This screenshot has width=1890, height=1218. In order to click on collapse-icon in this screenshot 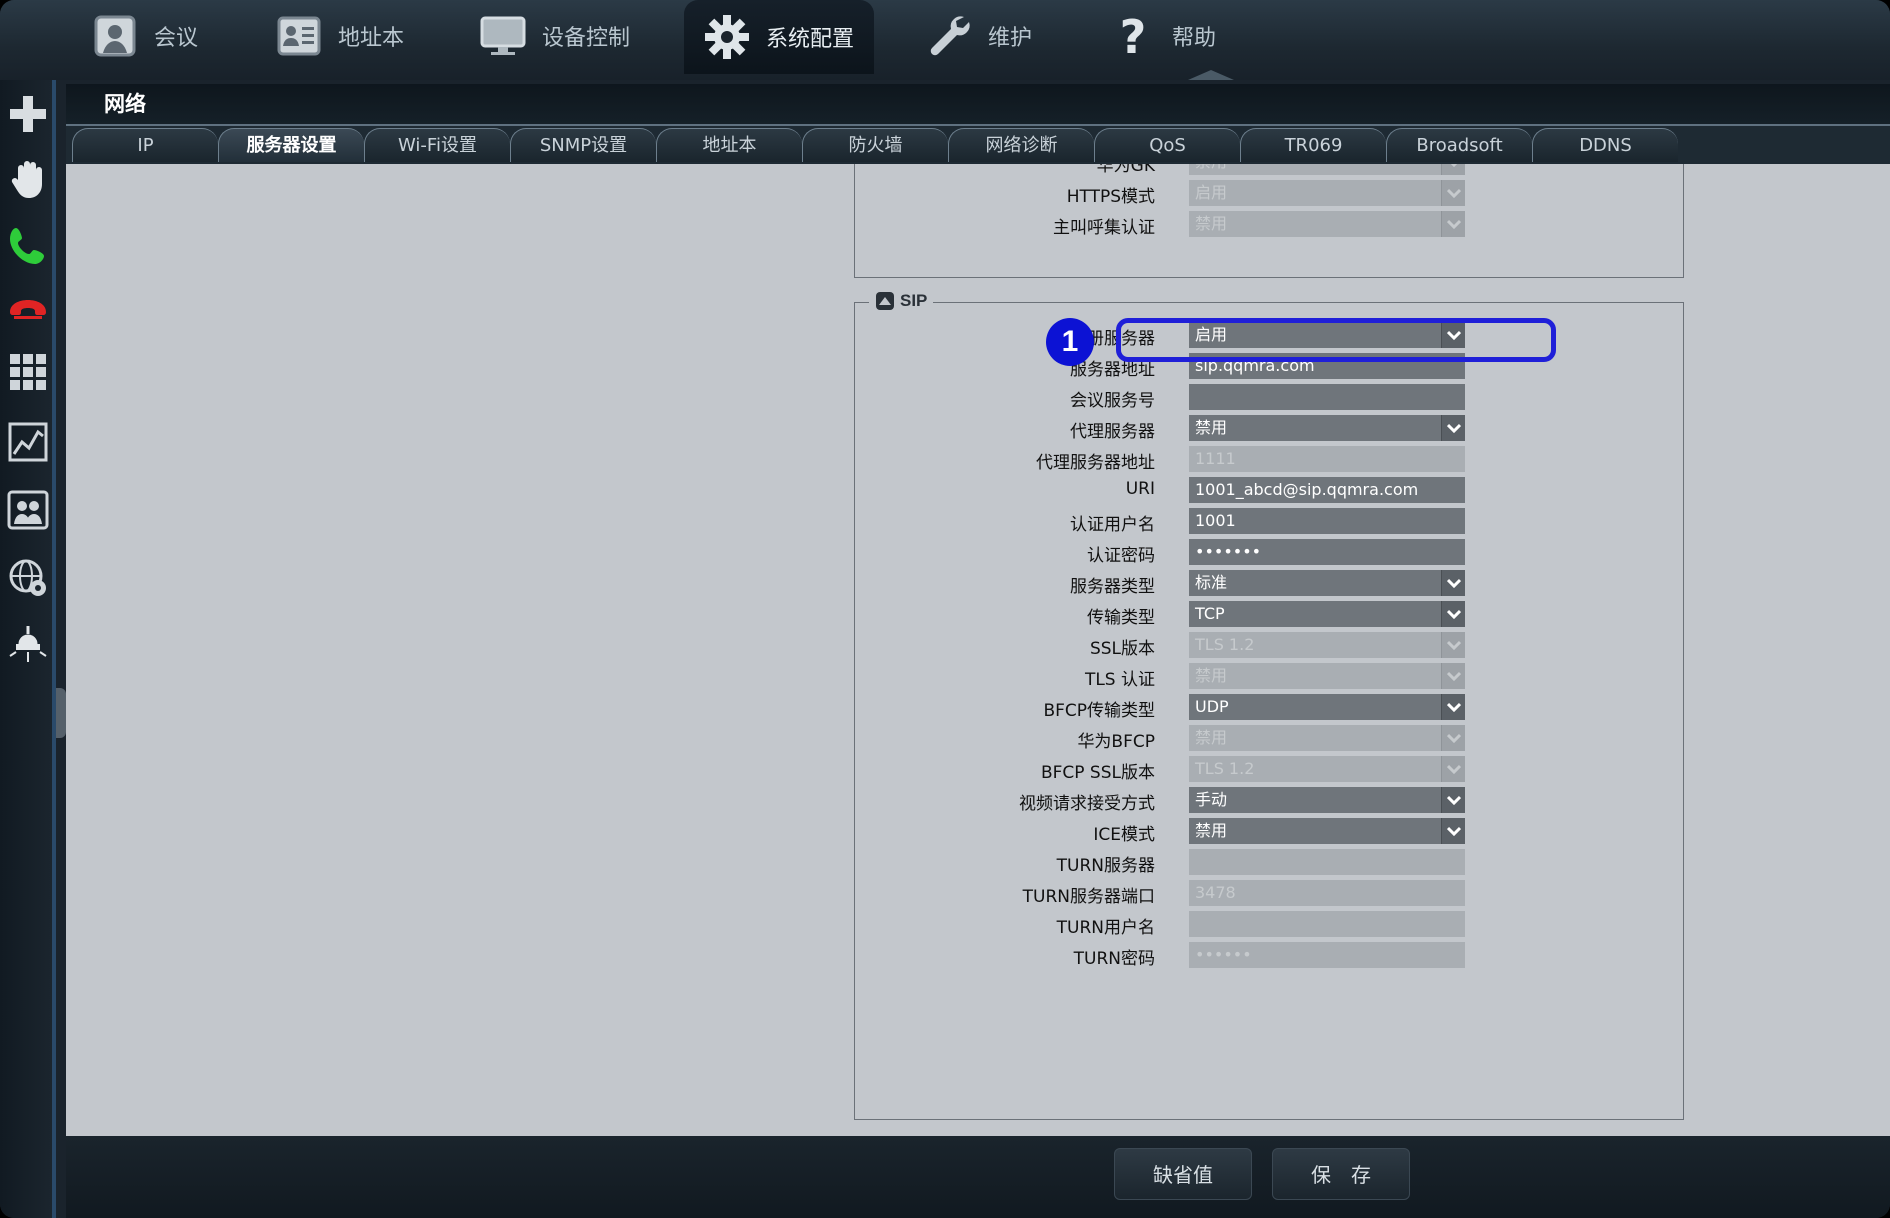, I will do `click(885, 301)`.